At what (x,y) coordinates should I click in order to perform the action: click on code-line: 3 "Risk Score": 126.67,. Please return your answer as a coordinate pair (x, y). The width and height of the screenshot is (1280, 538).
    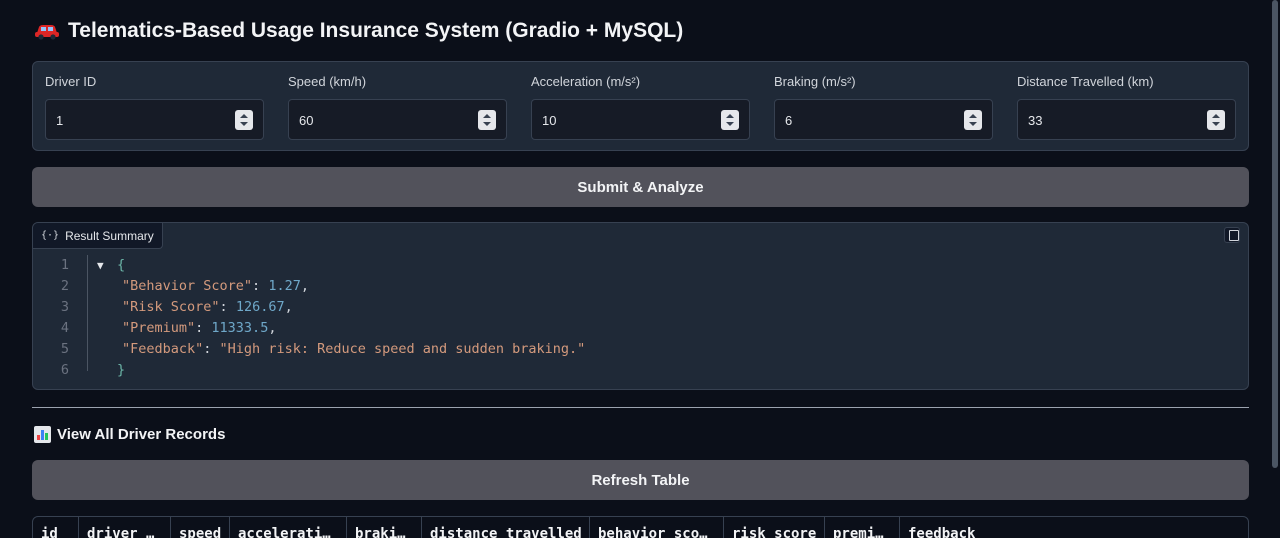
    Looking at the image, I should click on (640, 307).